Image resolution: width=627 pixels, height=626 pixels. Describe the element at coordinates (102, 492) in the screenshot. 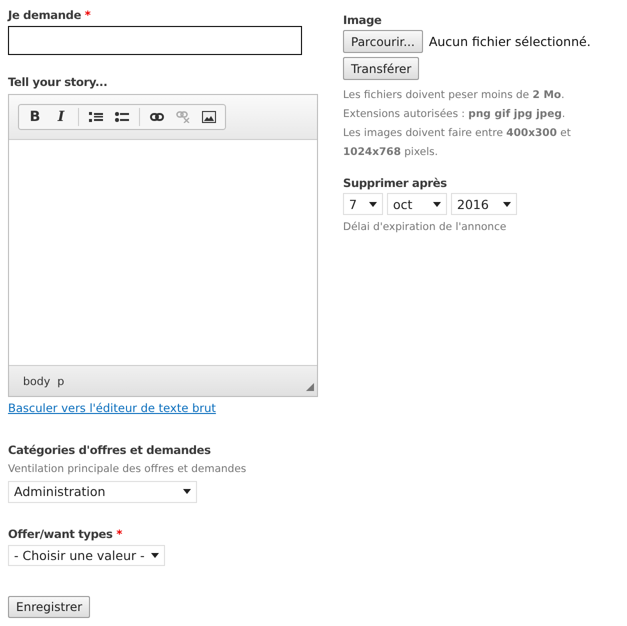

I see `category-select: Administration` at that location.